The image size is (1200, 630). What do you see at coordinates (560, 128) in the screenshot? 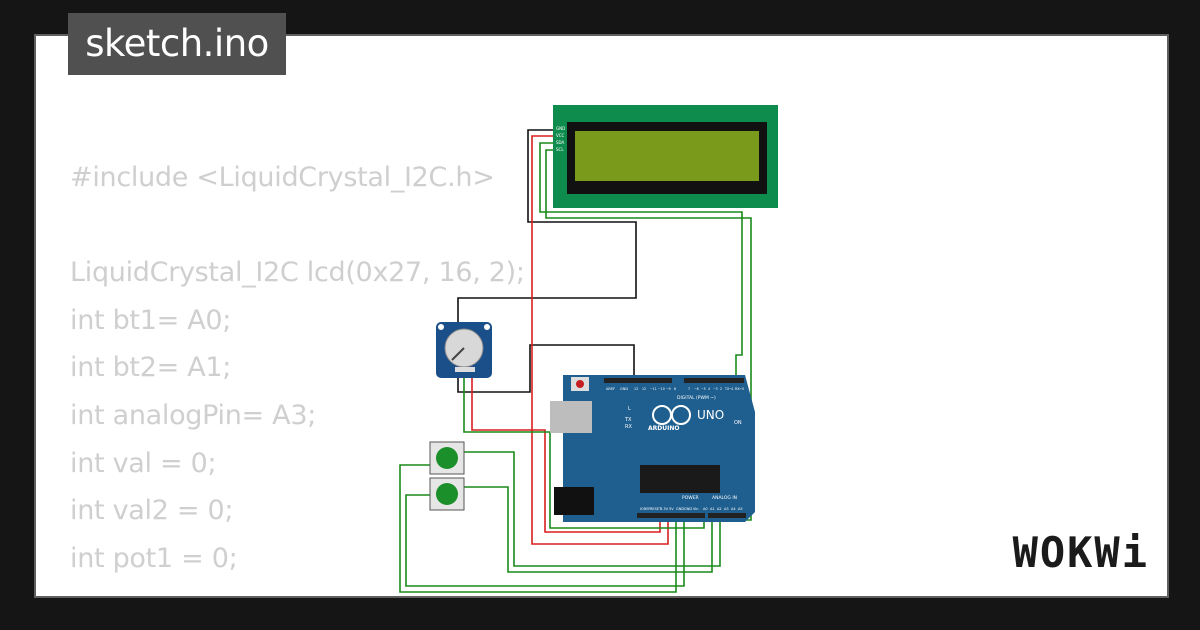
I see `lcd-pin-gnd: GND` at bounding box center [560, 128].